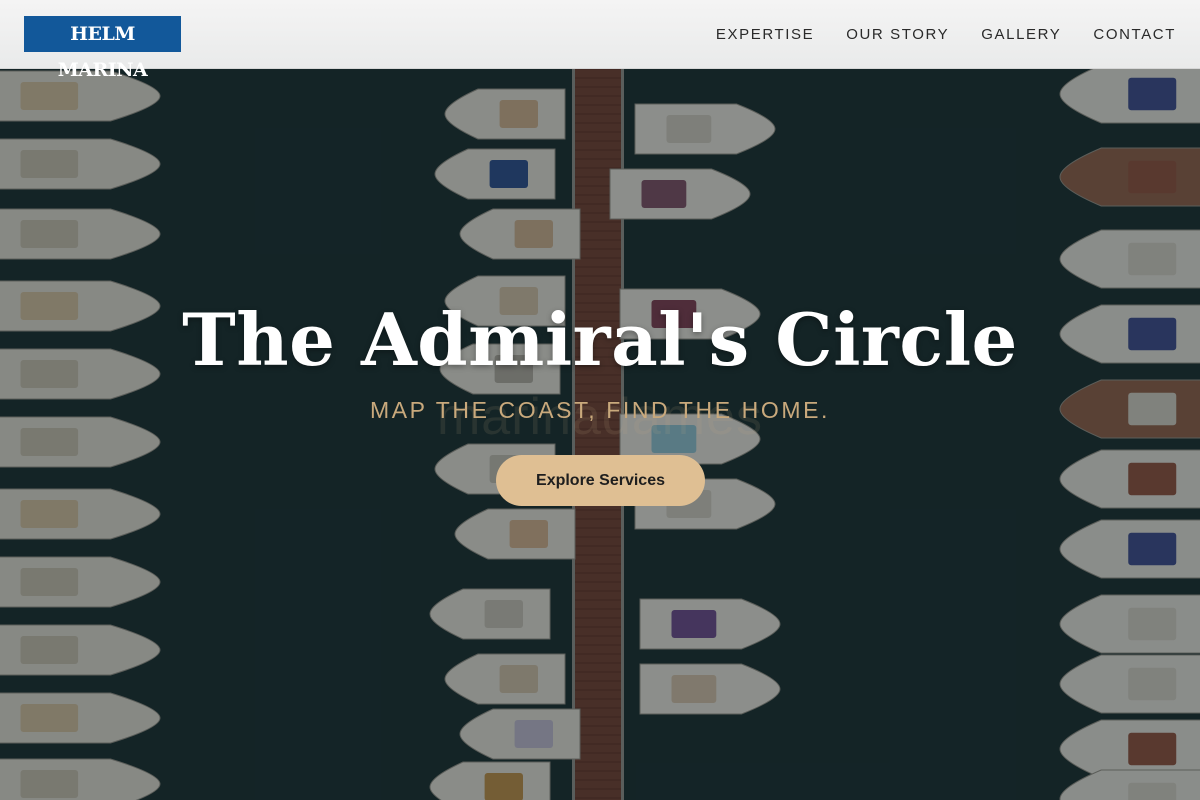  I want to click on main-nav: EXPERTISE OUR STORY GALLERY CONTACT, so click(930, 34).